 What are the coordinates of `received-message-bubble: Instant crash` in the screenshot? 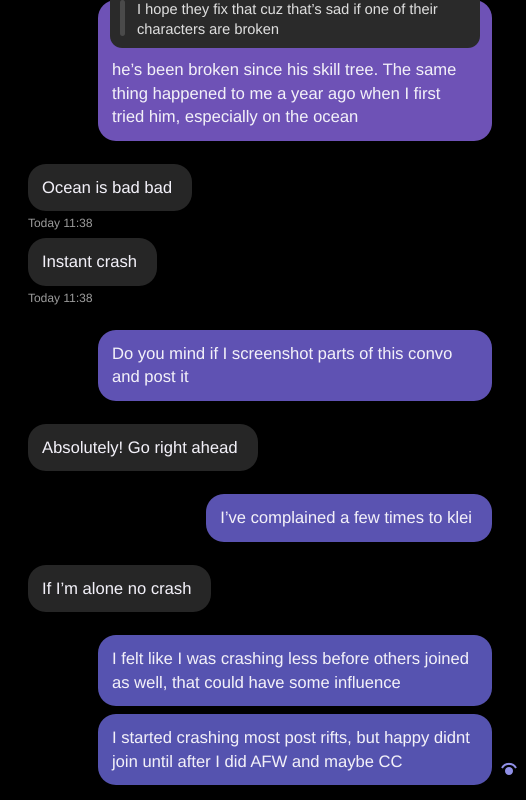 It's located at (93, 262).